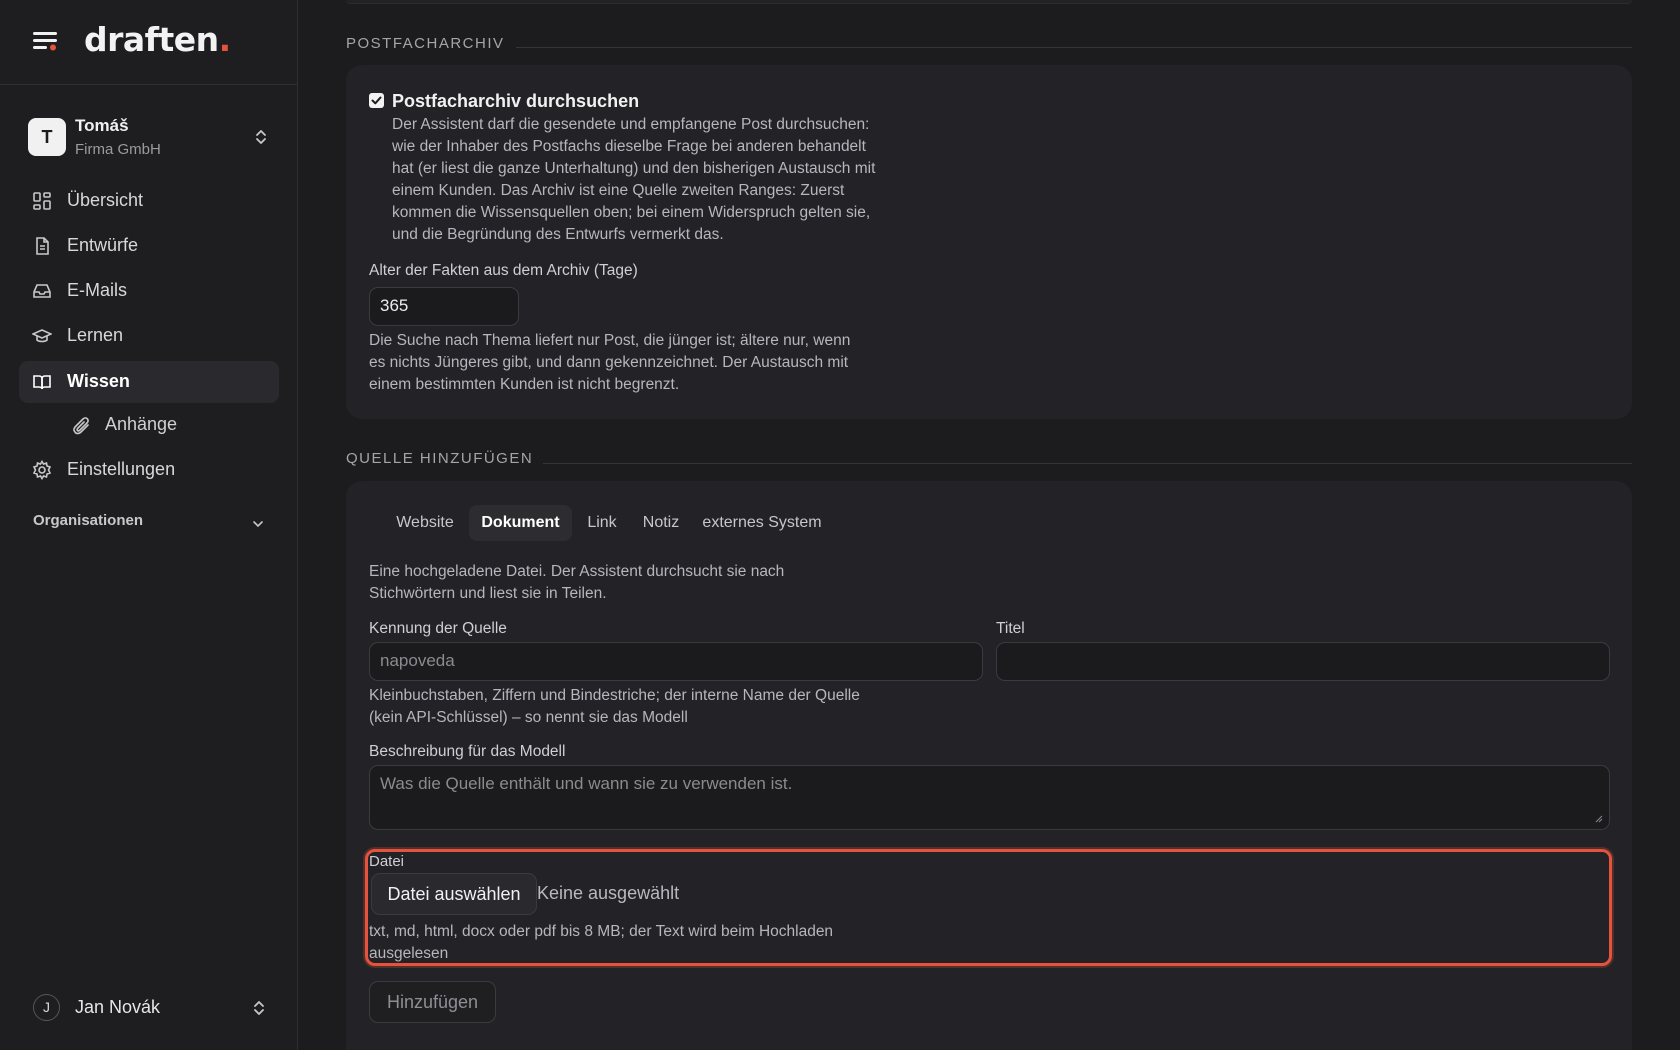 This screenshot has width=1680, height=1050. I want to click on tab-link: Link, so click(602, 523).